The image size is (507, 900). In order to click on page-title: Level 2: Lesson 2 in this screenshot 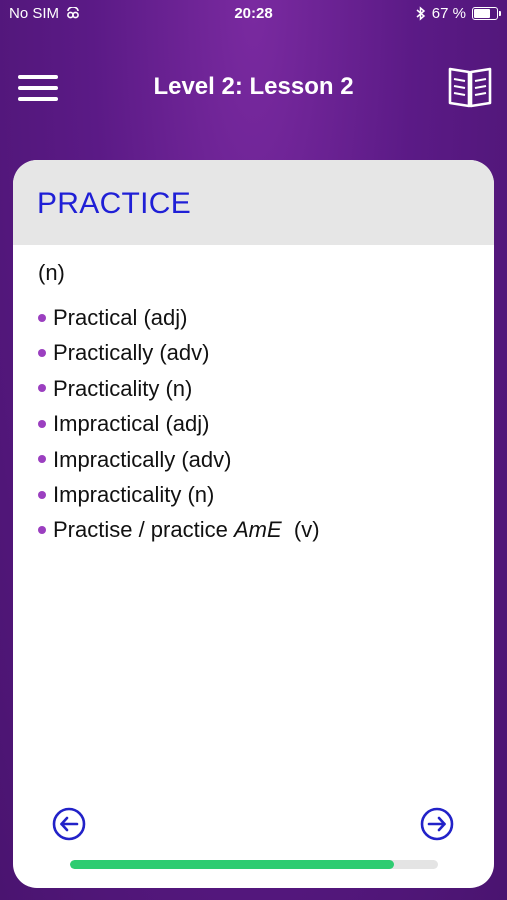, I will do `click(253, 86)`.